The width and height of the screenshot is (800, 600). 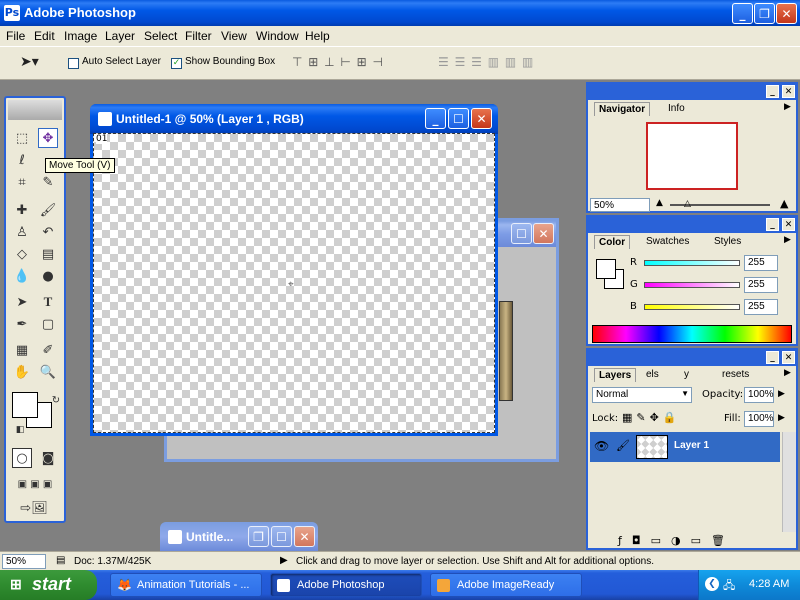 I want to click on layer-brush-icon: 🖌, so click(x=623, y=445).